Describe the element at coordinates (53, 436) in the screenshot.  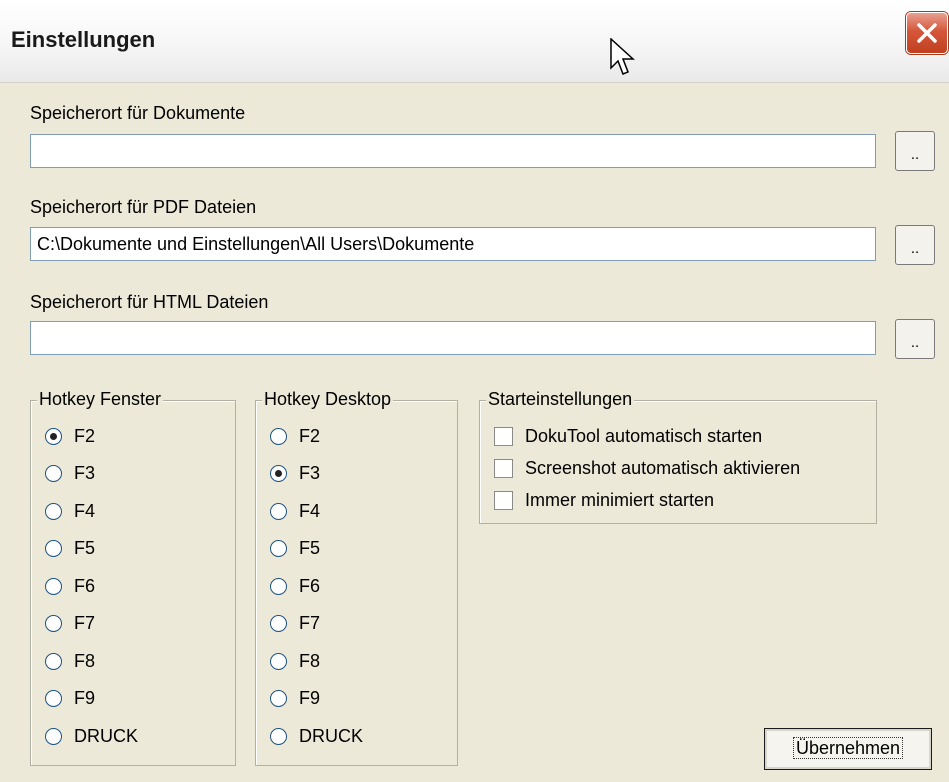
I see `hotkey-window-radio-f2` at that location.